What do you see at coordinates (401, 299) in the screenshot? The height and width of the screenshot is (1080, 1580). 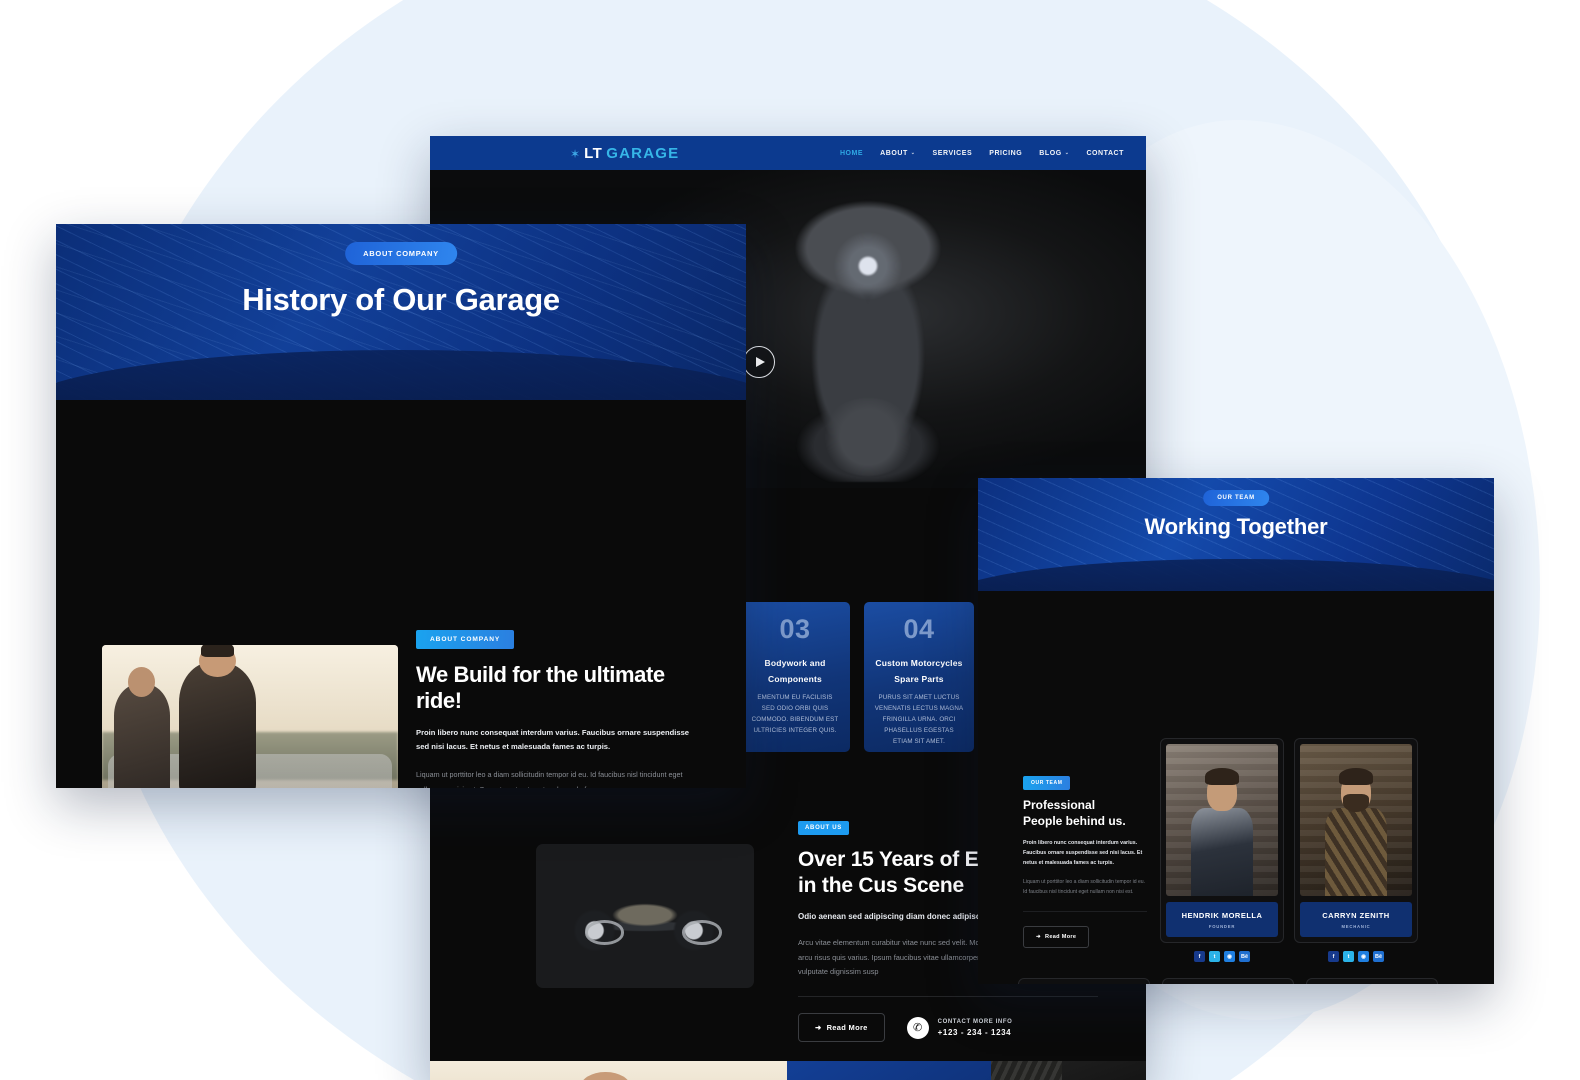 I see `about-hero-title: History of Our Garage` at bounding box center [401, 299].